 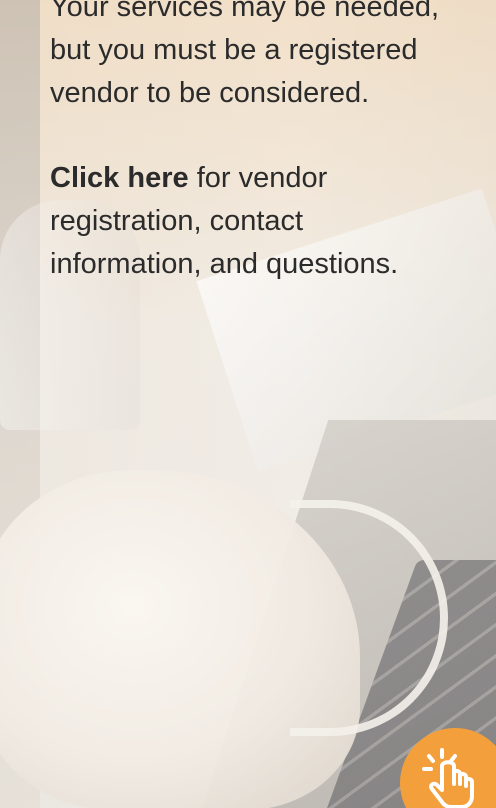 What do you see at coordinates (448, 778) in the screenshot?
I see `hand-pointer-tap-icon` at bounding box center [448, 778].